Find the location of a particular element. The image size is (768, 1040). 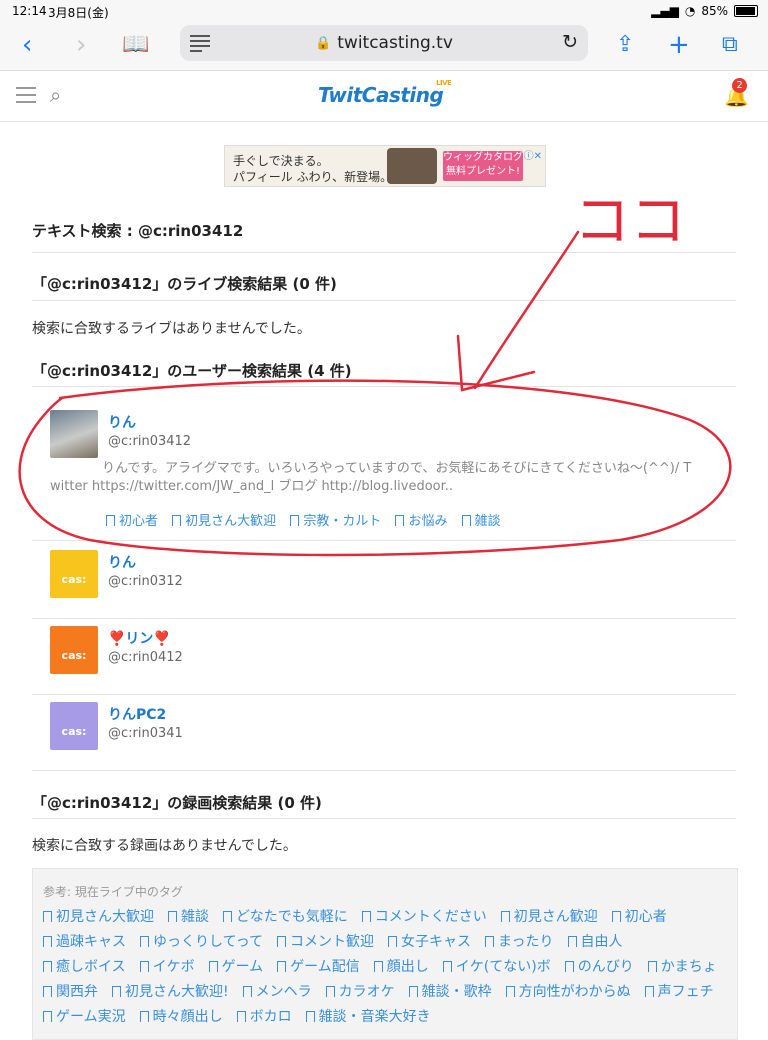

tag-link: 初心者 is located at coordinates (132, 521).